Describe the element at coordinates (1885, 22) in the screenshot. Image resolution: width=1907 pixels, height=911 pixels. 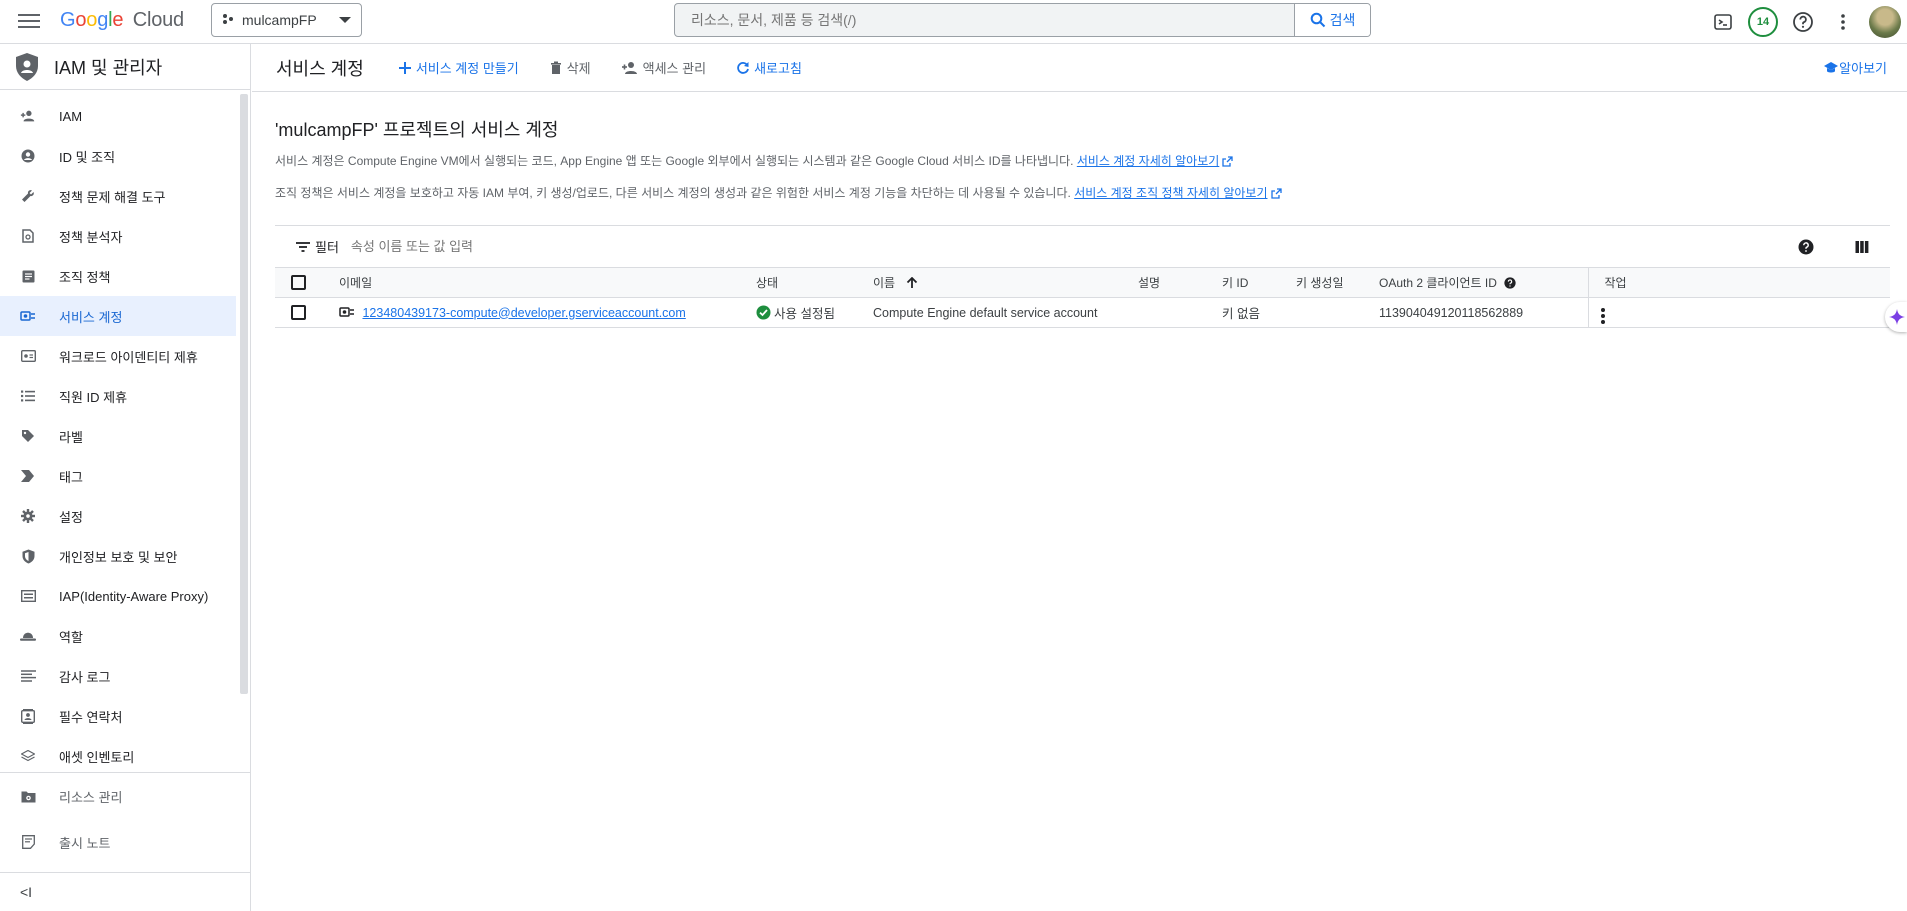
I see `account-avatar` at that location.